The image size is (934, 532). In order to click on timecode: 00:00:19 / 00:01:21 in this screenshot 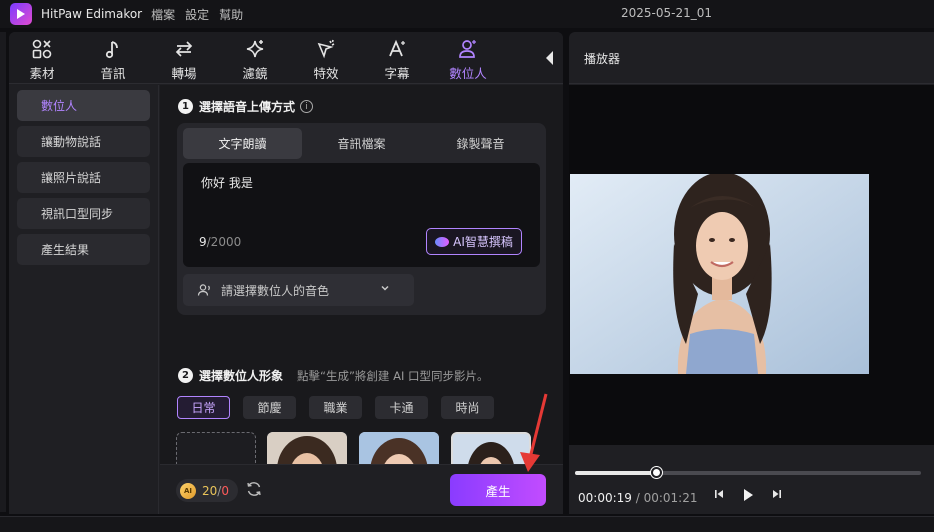, I will do `click(637, 498)`.